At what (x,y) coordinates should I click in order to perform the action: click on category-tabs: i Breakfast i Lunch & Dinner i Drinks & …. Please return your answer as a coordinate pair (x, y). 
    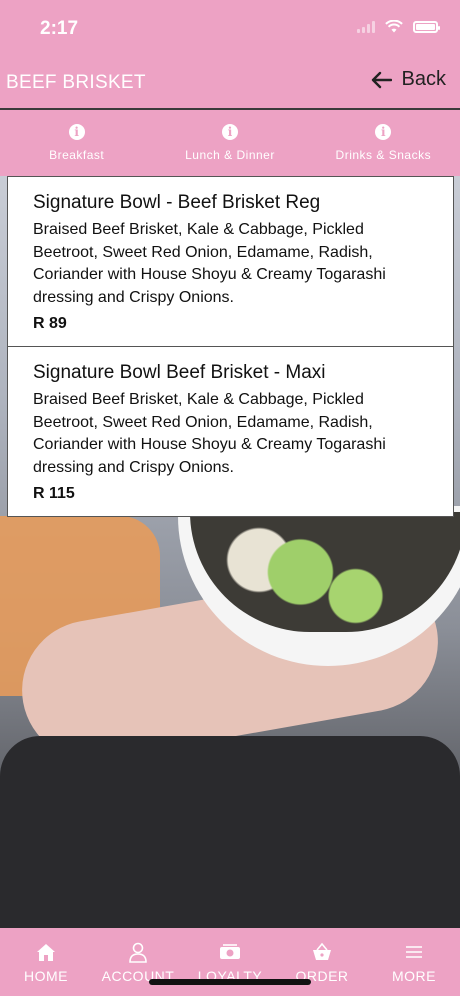
    Looking at the image, I should click on (230, 143).